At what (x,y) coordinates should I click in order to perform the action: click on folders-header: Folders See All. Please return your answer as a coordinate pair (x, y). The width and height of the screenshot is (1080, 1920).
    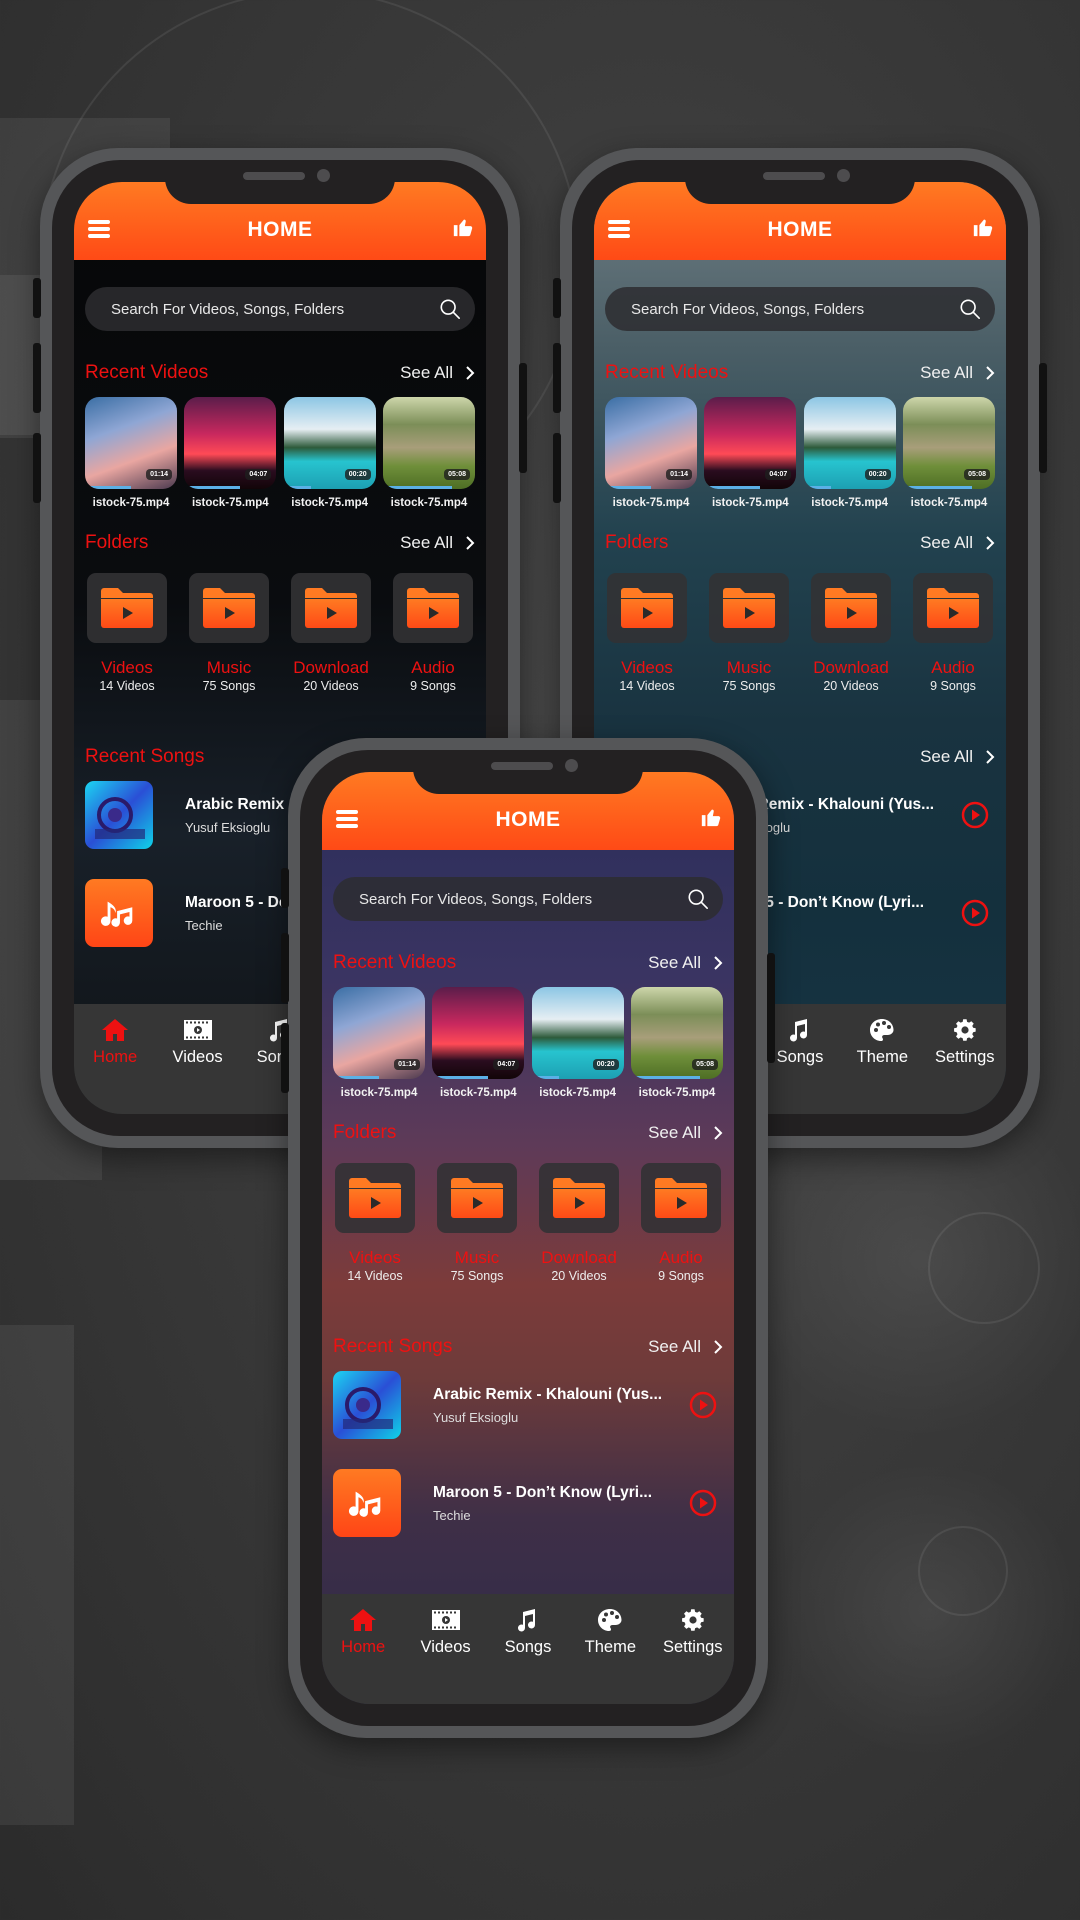
    Looking at the image, I should click on (800, 543).